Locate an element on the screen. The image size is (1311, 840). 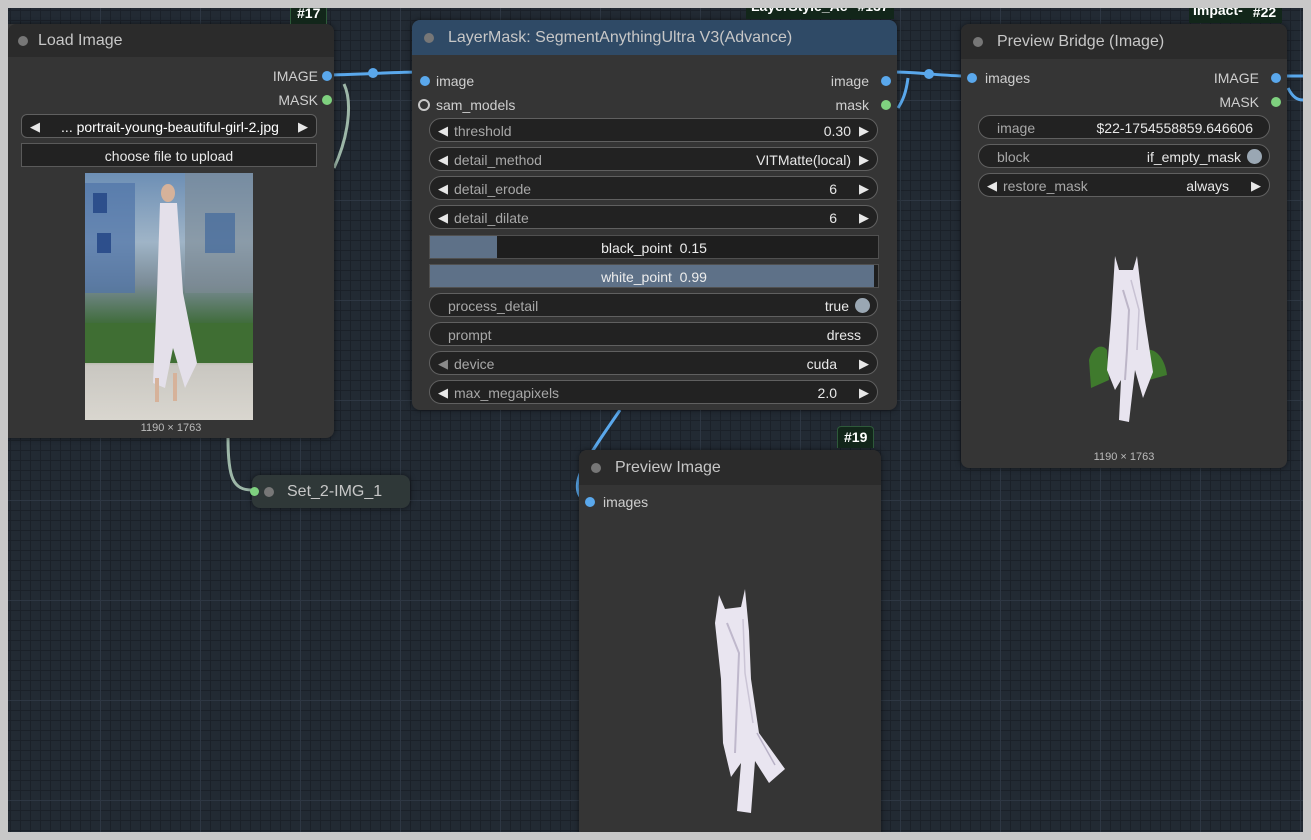
max-megapixels-widget: ◀ max_megapixels 2.0 ▶ is located at coordinates (653, 392).